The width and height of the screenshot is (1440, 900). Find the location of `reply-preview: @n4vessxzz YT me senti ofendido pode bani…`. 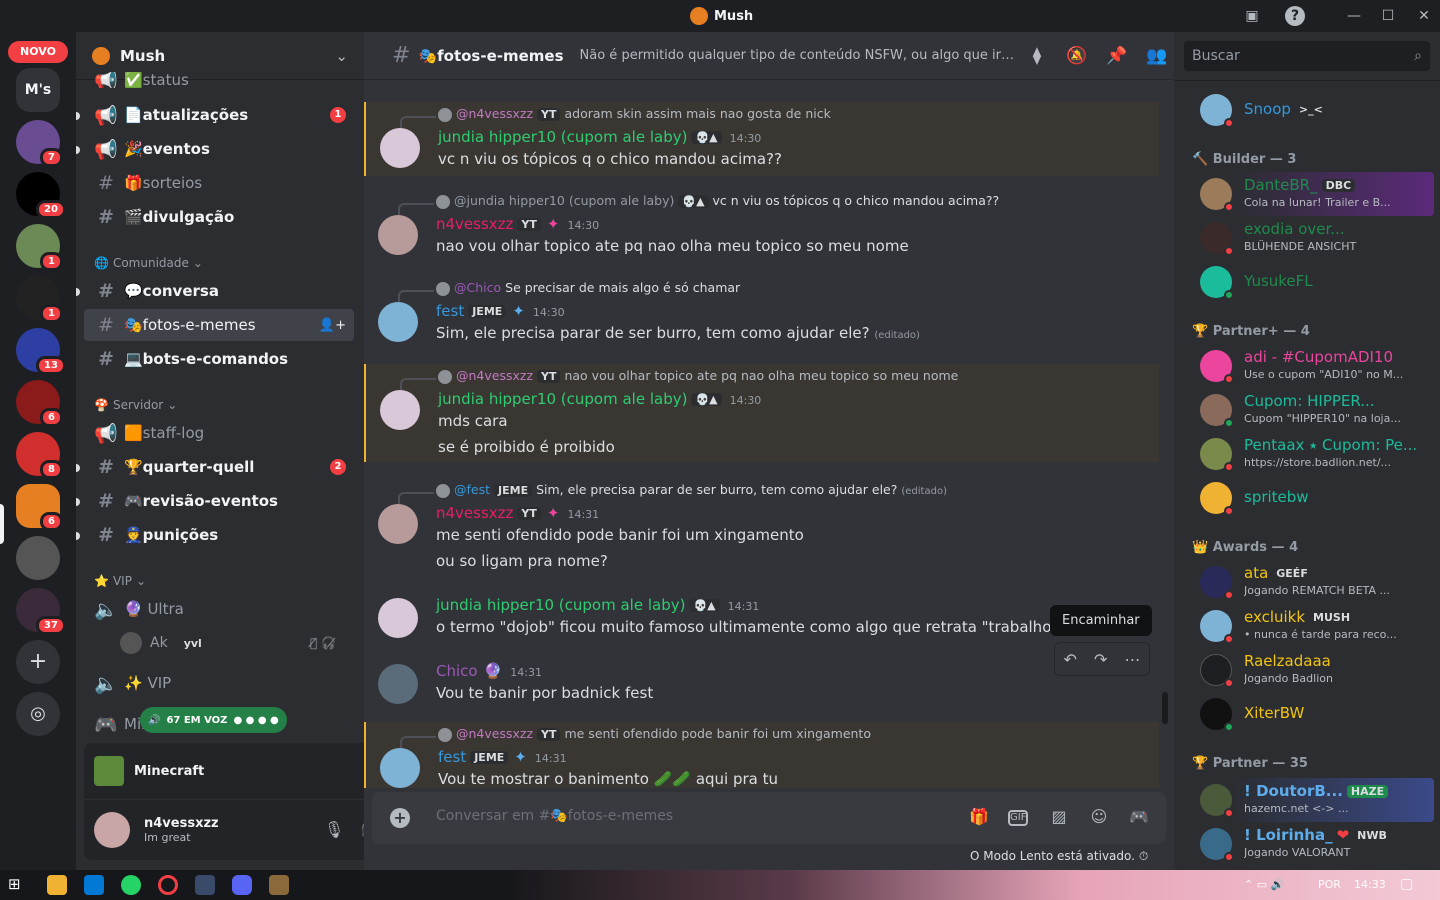

reply-preview: @n4vessxzz YT me senti ofendido pode bani… is located at coordinates (654, 734).